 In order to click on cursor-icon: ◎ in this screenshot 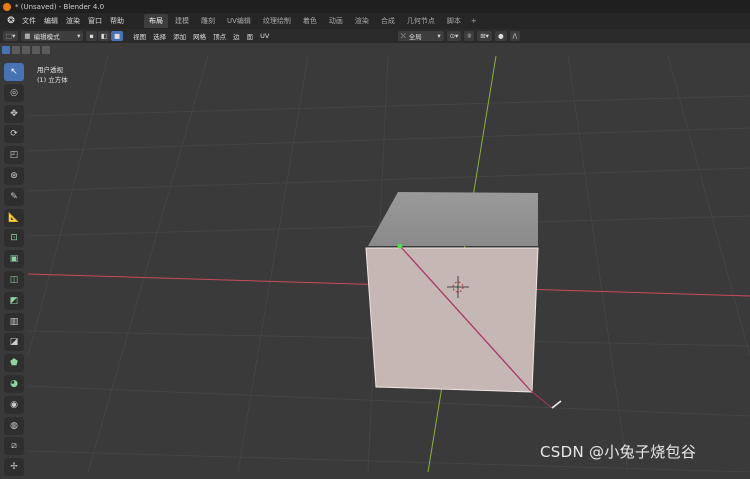, I will do `click(14, 92)`.